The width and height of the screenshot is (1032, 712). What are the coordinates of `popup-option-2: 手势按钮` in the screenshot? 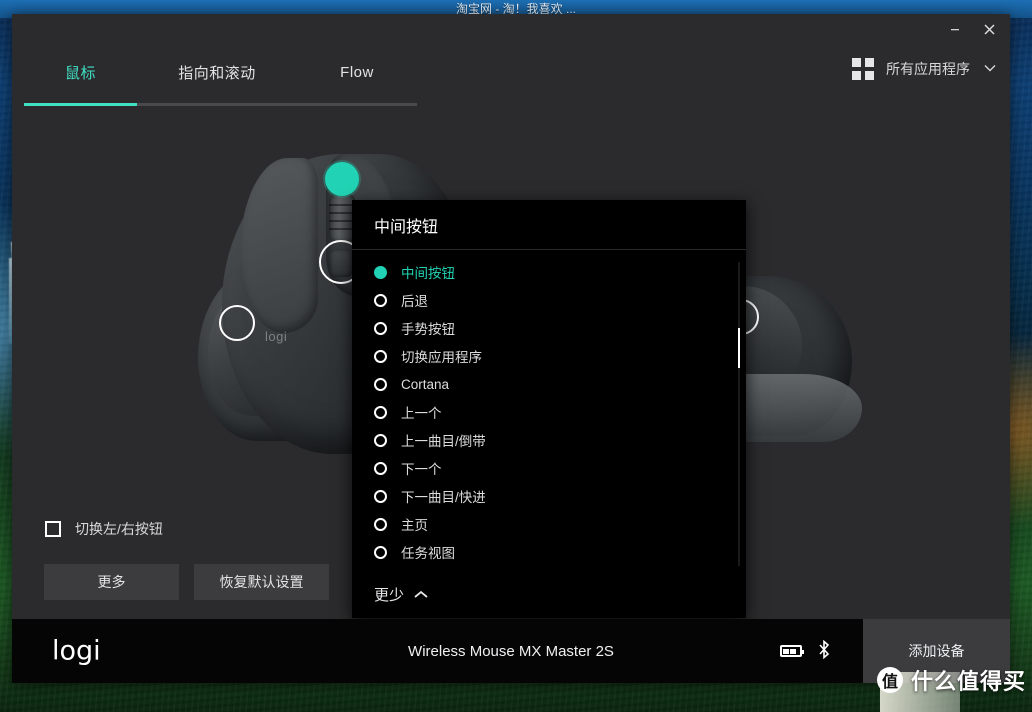 It's located at (549, 328).